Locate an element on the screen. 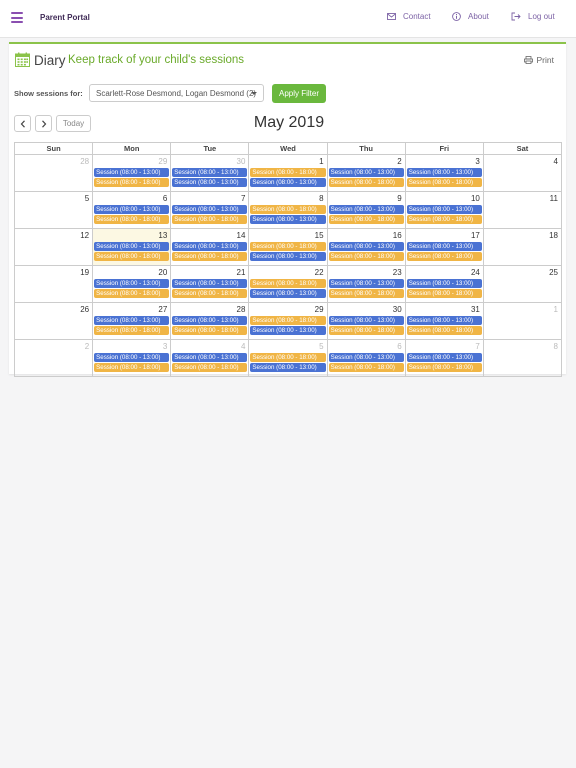 This screenshot has width=576, height=768. calendar-day: 1 is located at coordinates (523, 321).